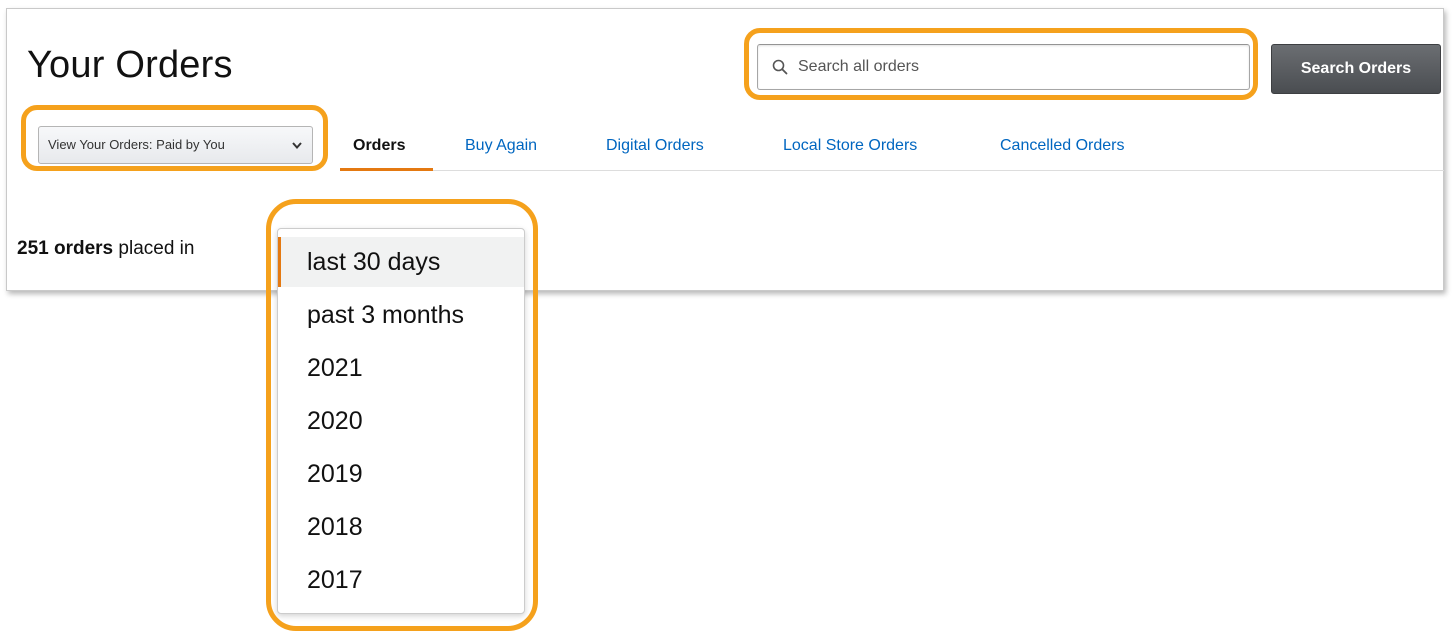 The image size is (1454, 631). Describe the element at coordinates (401, 580) in the screenshot. I see `period-option-2017: 2017` at that location.